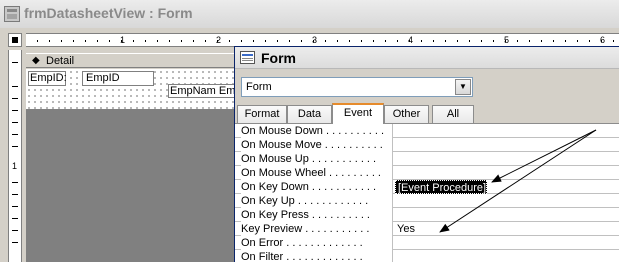 This screenshot has width=619, height=262. I want to click on empid-textbox-control: EmpID, so click(118, 78).